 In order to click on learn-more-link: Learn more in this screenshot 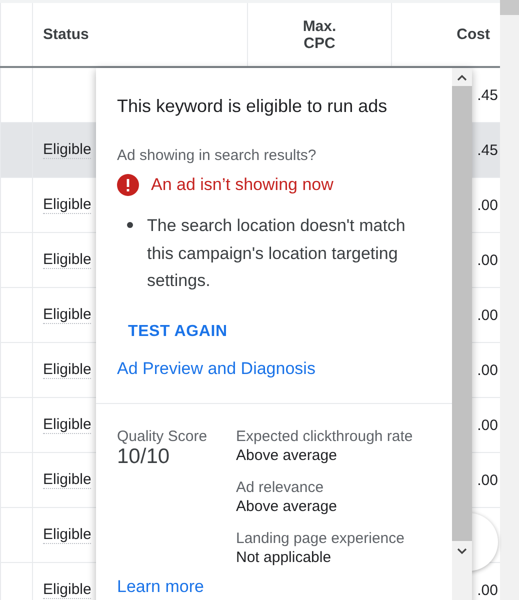, I will do `click(160, 586)`.